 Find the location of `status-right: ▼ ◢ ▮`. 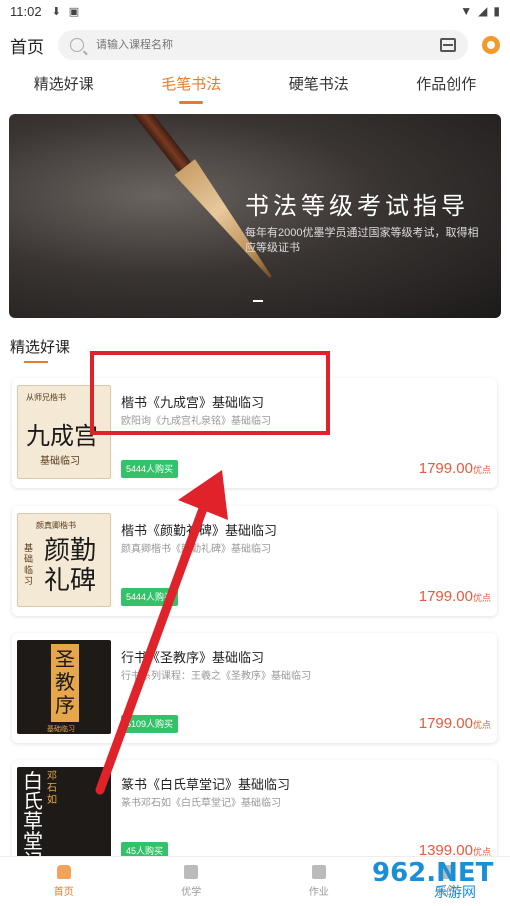

status-right: ▼ ◢ ▮ is located at coordinates (480, 11).